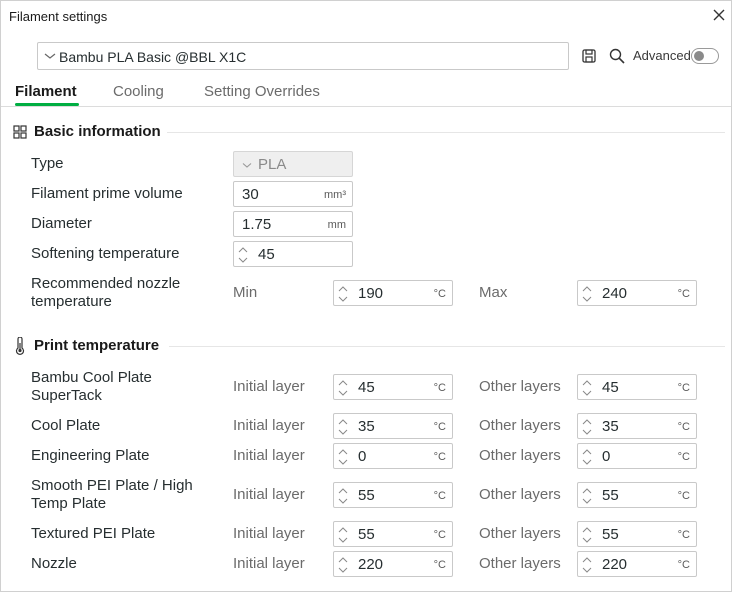 This screenshot has width=732, height=592. I want to click on tab-cooling: Cooling, so click(138, 91).